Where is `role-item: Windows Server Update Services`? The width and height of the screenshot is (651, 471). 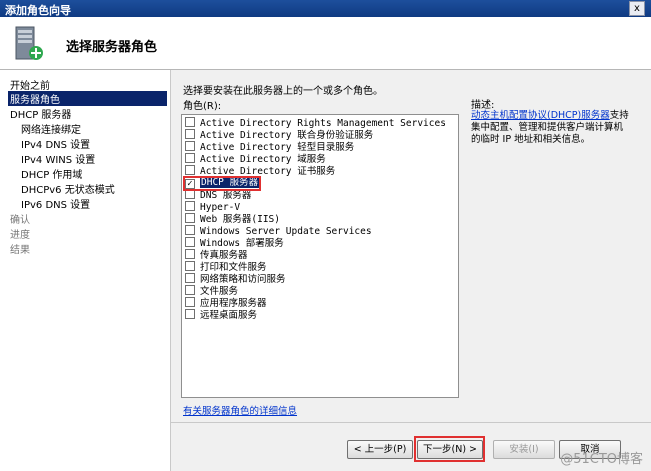 role-item: Windows Server Update Services is located at coordinates (278, 231).